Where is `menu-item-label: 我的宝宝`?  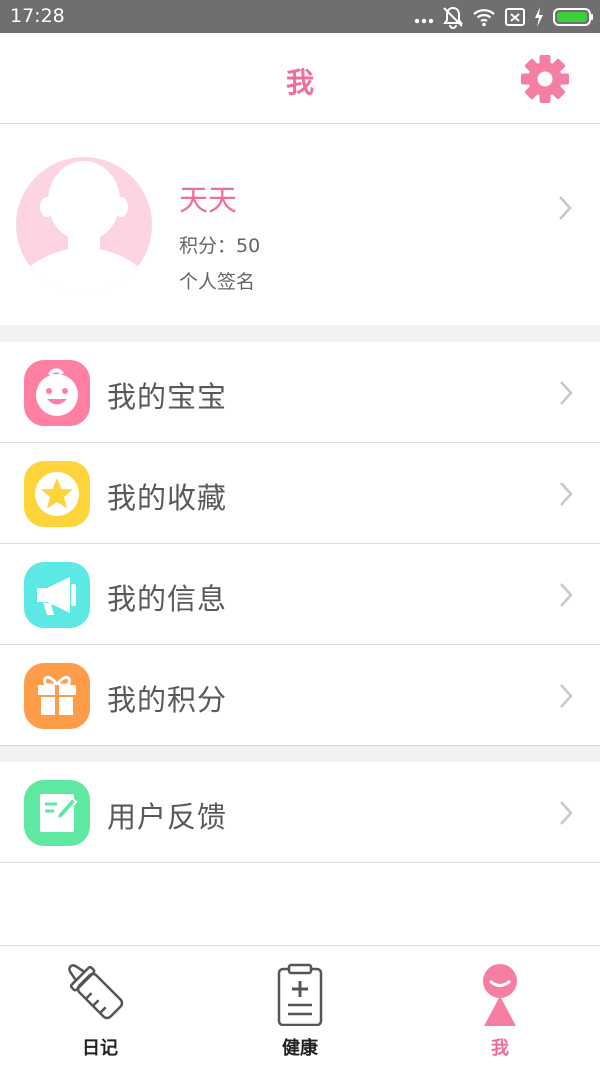 menu-item-label: 我的宝宝 is located at coordinates (167, 397).